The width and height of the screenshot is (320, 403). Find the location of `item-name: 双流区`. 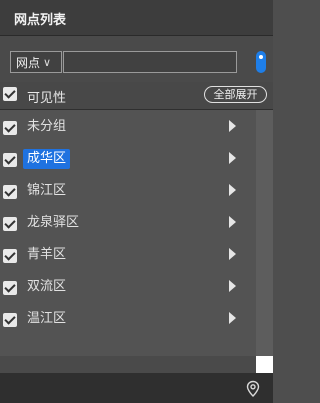

item-name: 双流区 is located at coordinates (47, 286).